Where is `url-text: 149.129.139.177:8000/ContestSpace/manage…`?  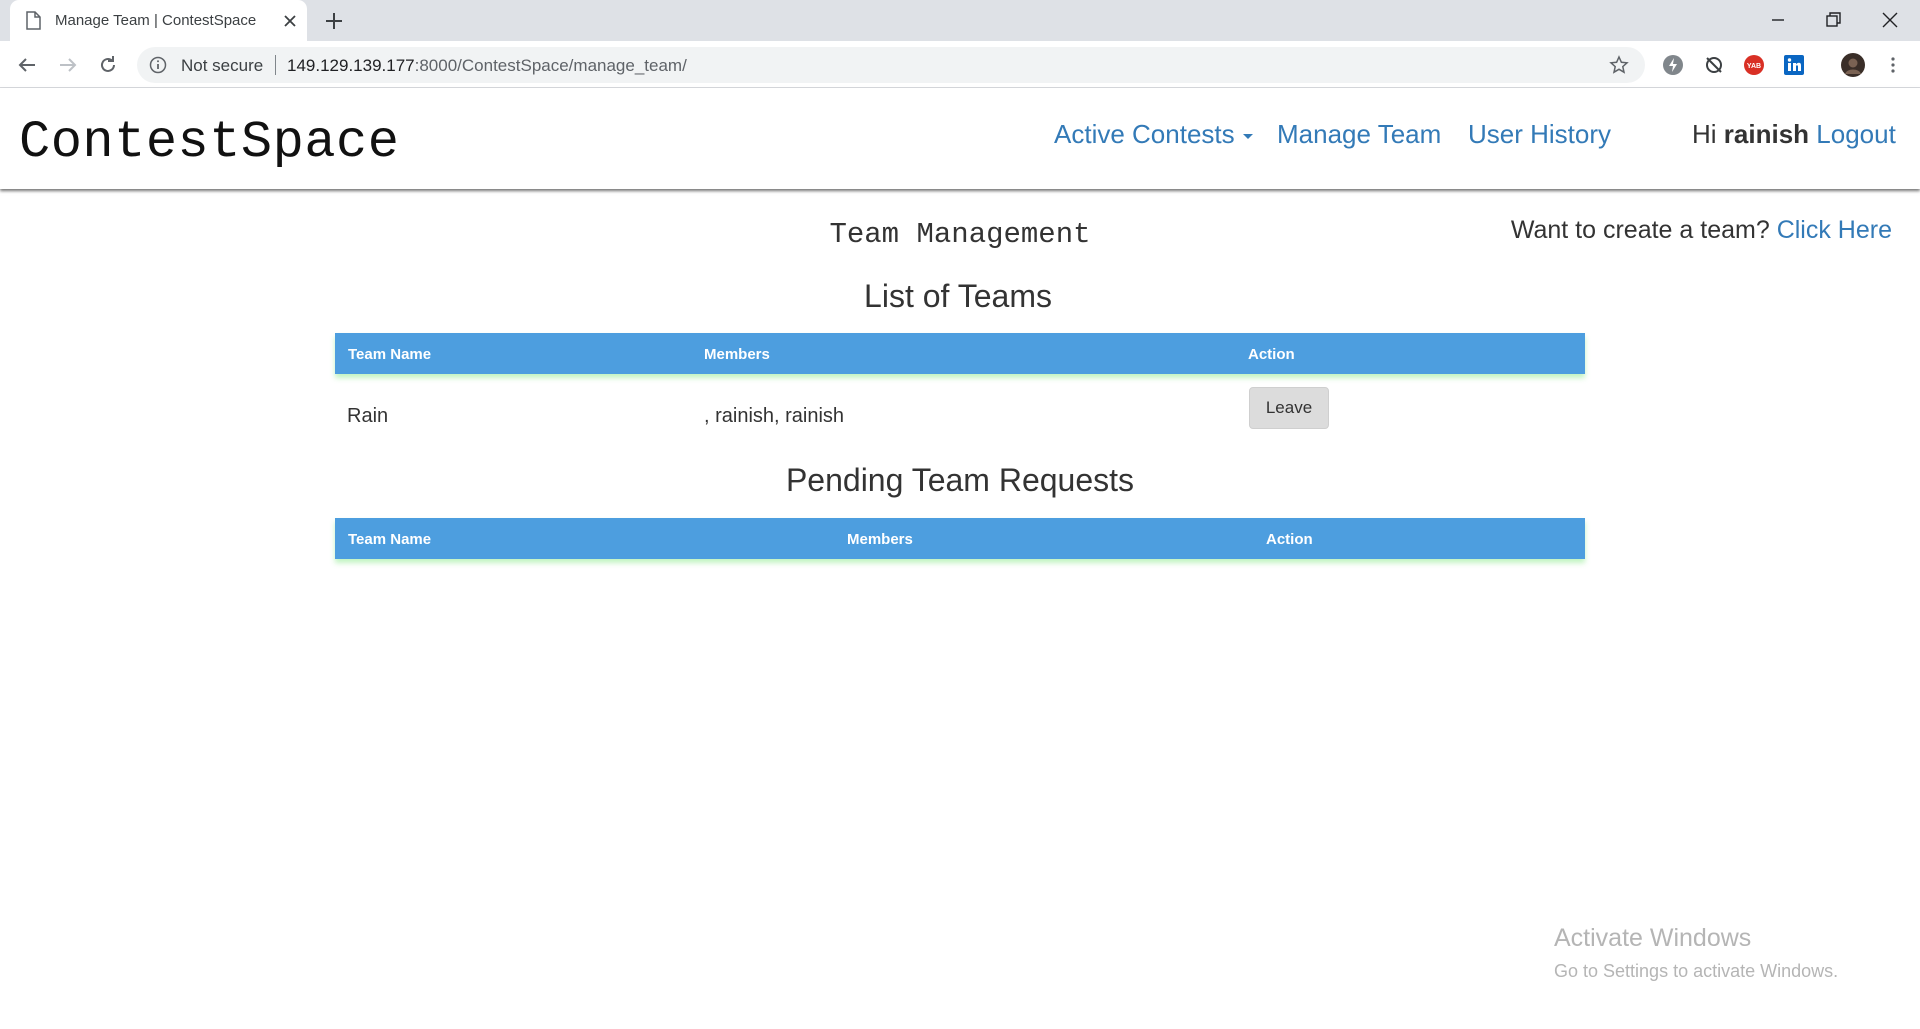 url-text: 149.129.139.177:8000/ContestSpace/manage… is located at coordinates (487, 66).